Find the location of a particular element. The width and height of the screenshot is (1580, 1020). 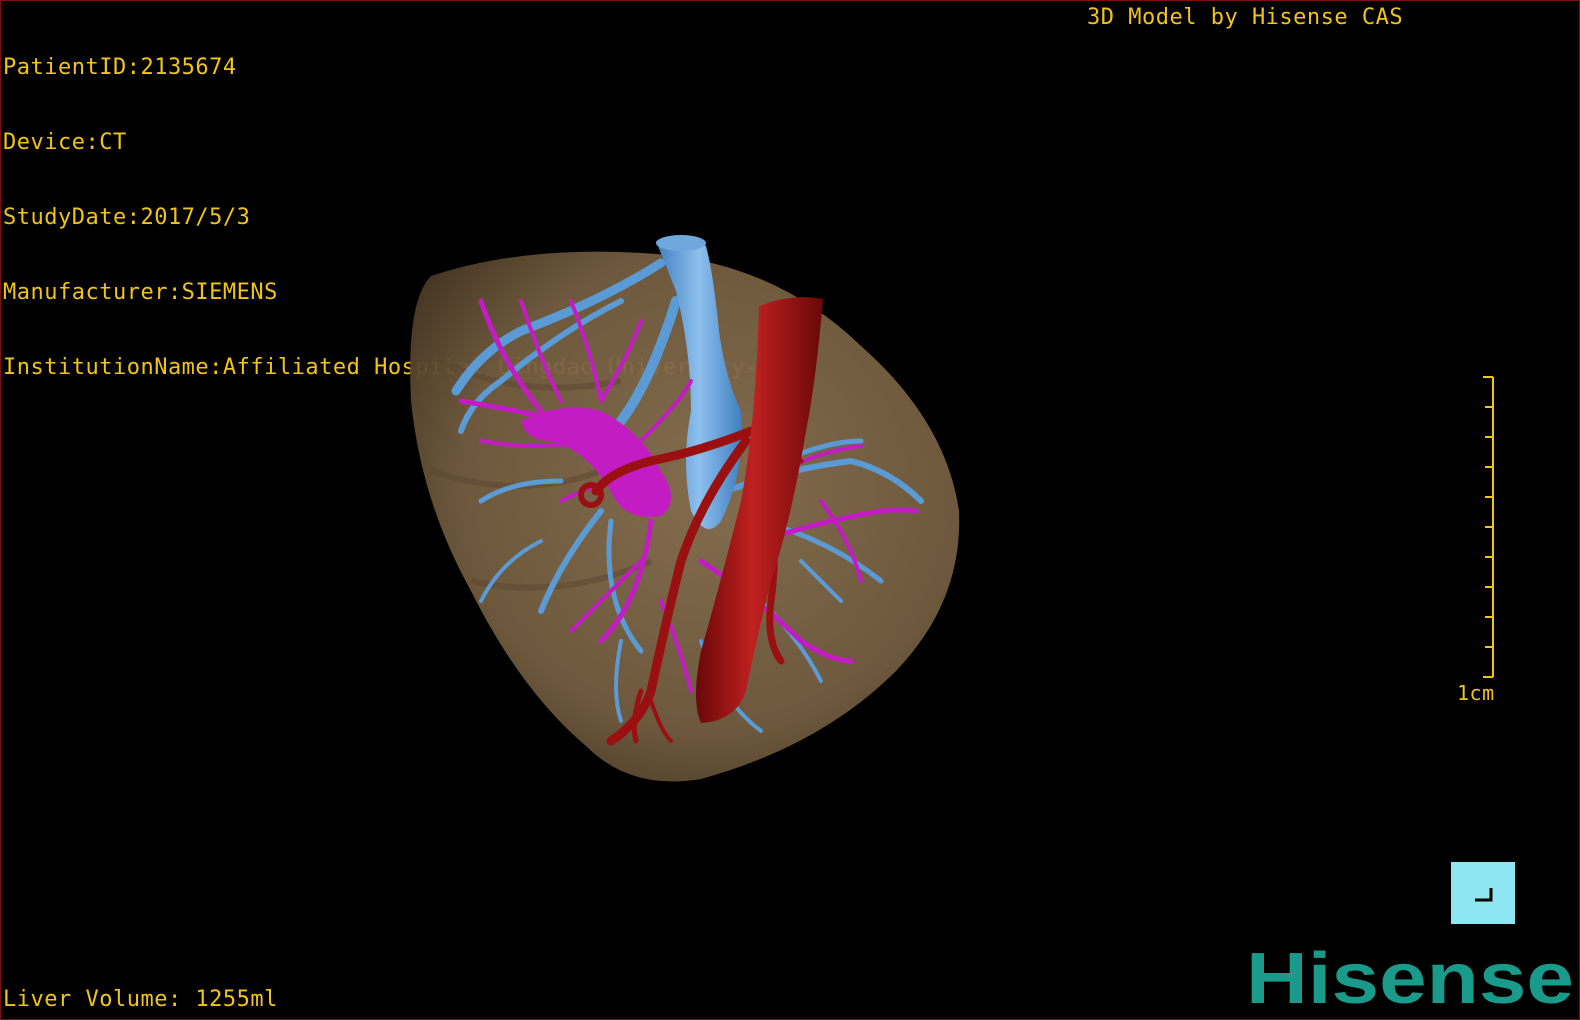

scale-bar is located at coordinates (1488, 527).